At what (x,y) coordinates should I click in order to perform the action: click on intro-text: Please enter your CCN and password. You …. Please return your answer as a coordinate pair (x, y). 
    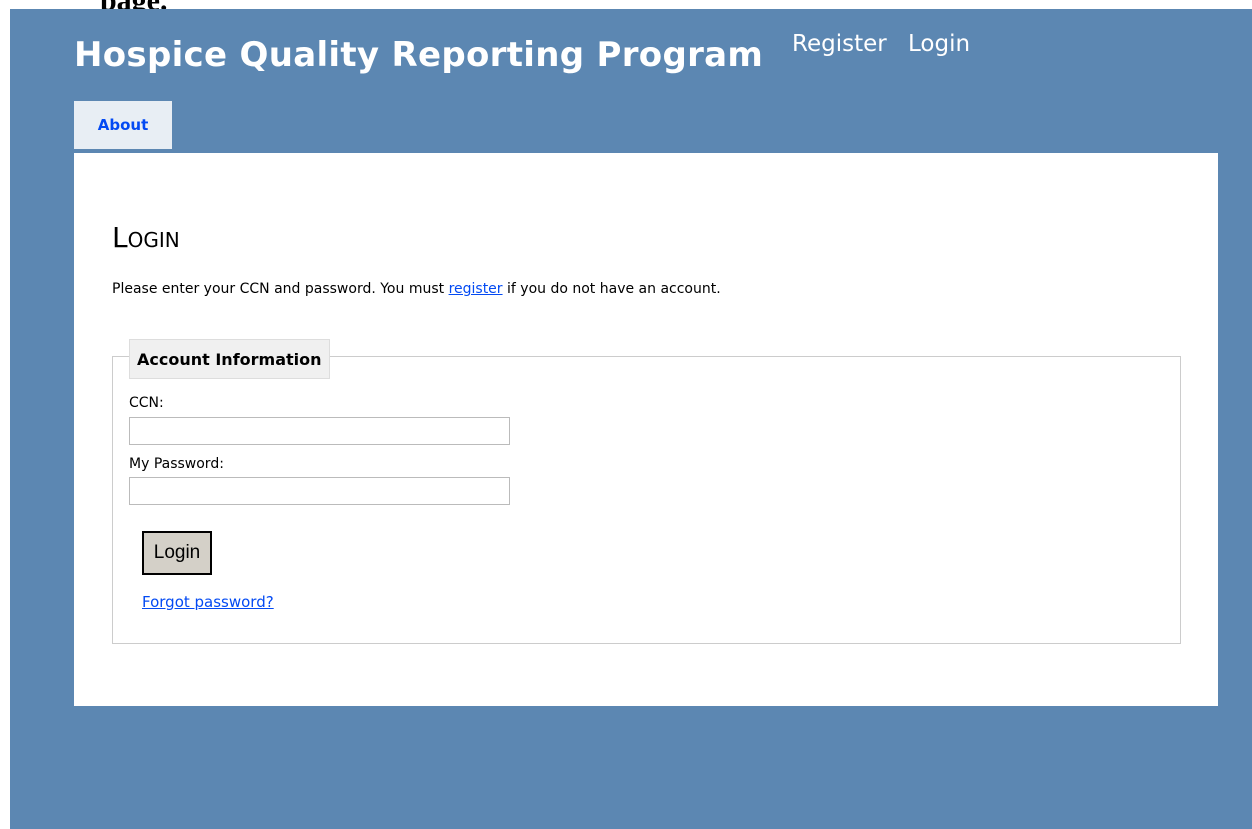
    Looking at the image, I should click on (416, 289).